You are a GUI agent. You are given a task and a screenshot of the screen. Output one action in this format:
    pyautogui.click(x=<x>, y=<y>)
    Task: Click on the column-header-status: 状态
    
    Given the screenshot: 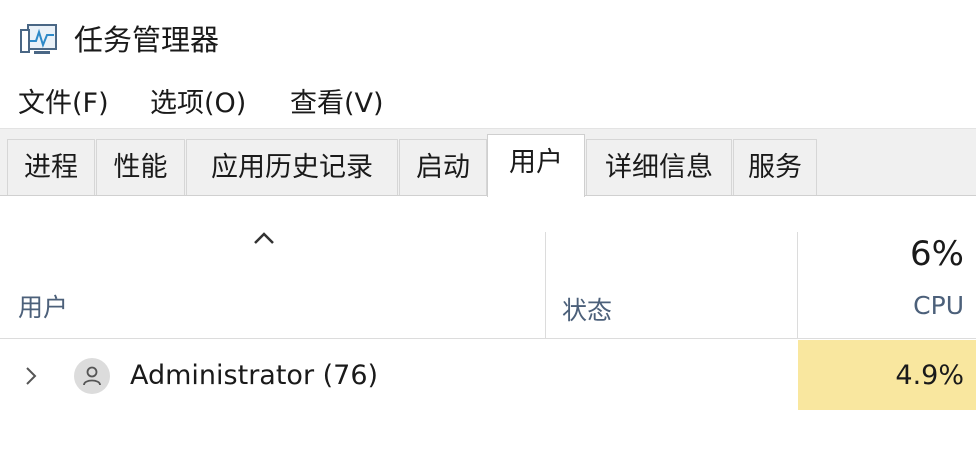 What is the action you would take?
    pyautogui.click(x=587, y=309)
    